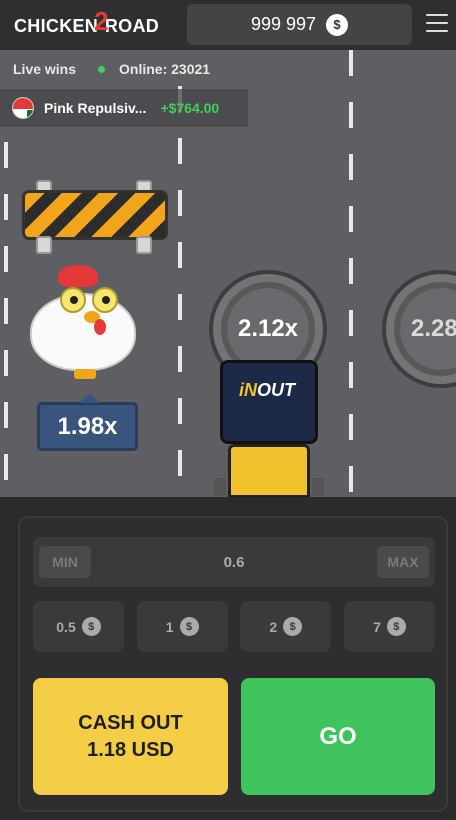  I want to click on current-multiplier-tag: 1.98x, so click(87, 422).